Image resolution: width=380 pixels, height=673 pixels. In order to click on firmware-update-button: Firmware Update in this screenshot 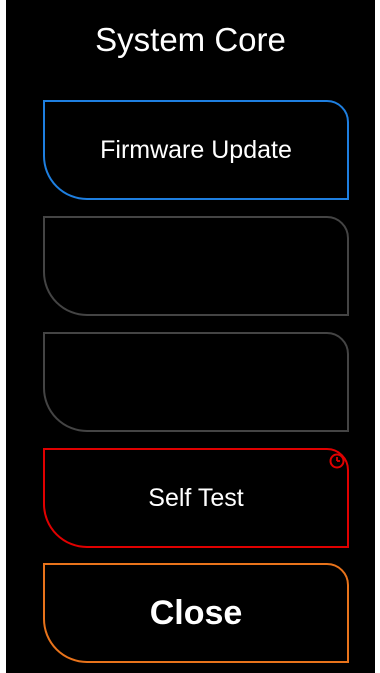, I will do `click(196, 150)`.